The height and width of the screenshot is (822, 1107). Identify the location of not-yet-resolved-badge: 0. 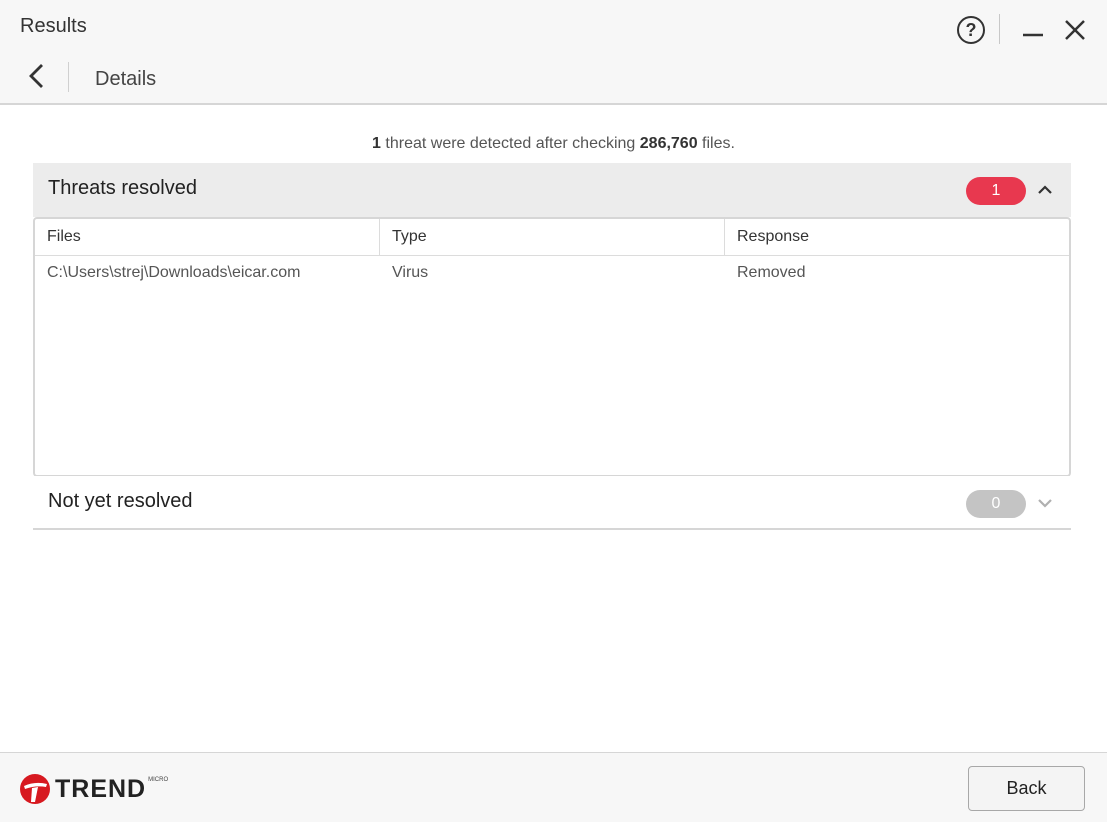
(996, 504).